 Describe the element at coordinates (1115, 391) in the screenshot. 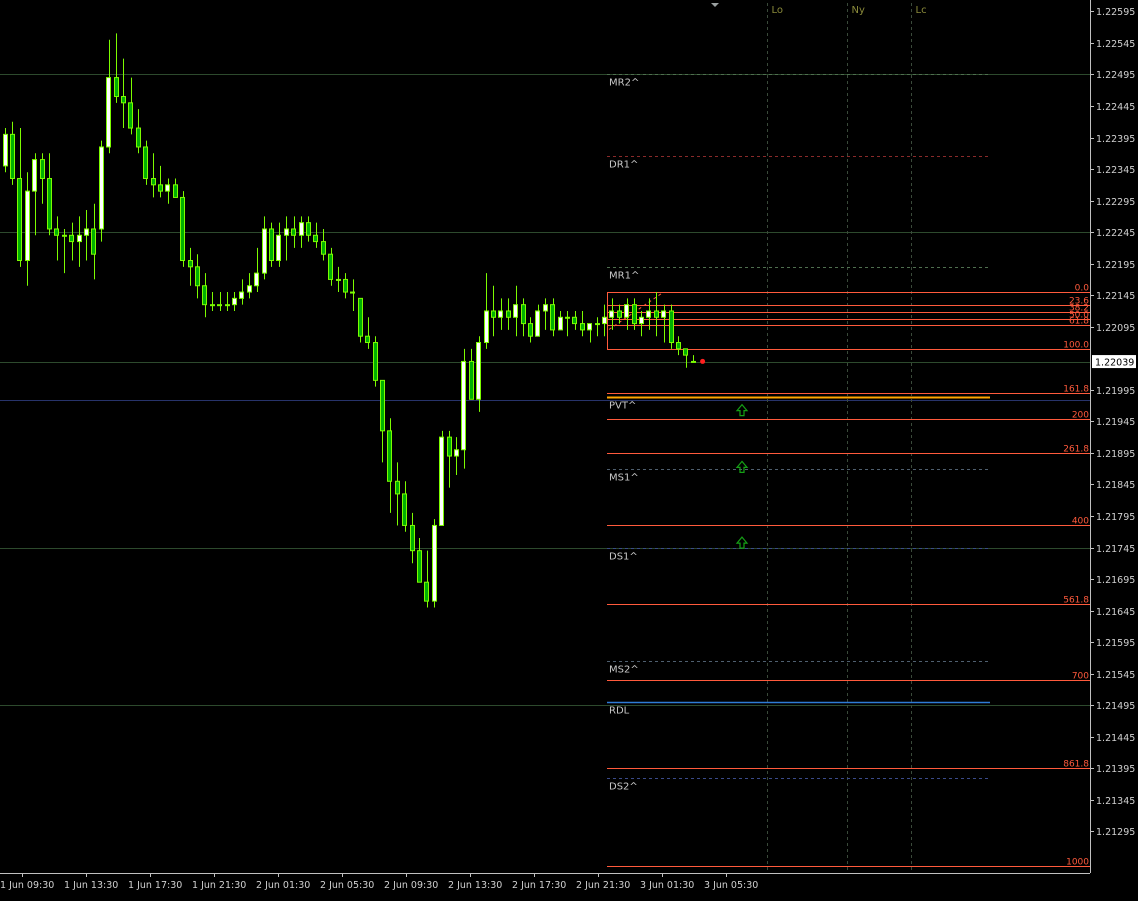

I see `price-tick-label: 1.21995` at that location.